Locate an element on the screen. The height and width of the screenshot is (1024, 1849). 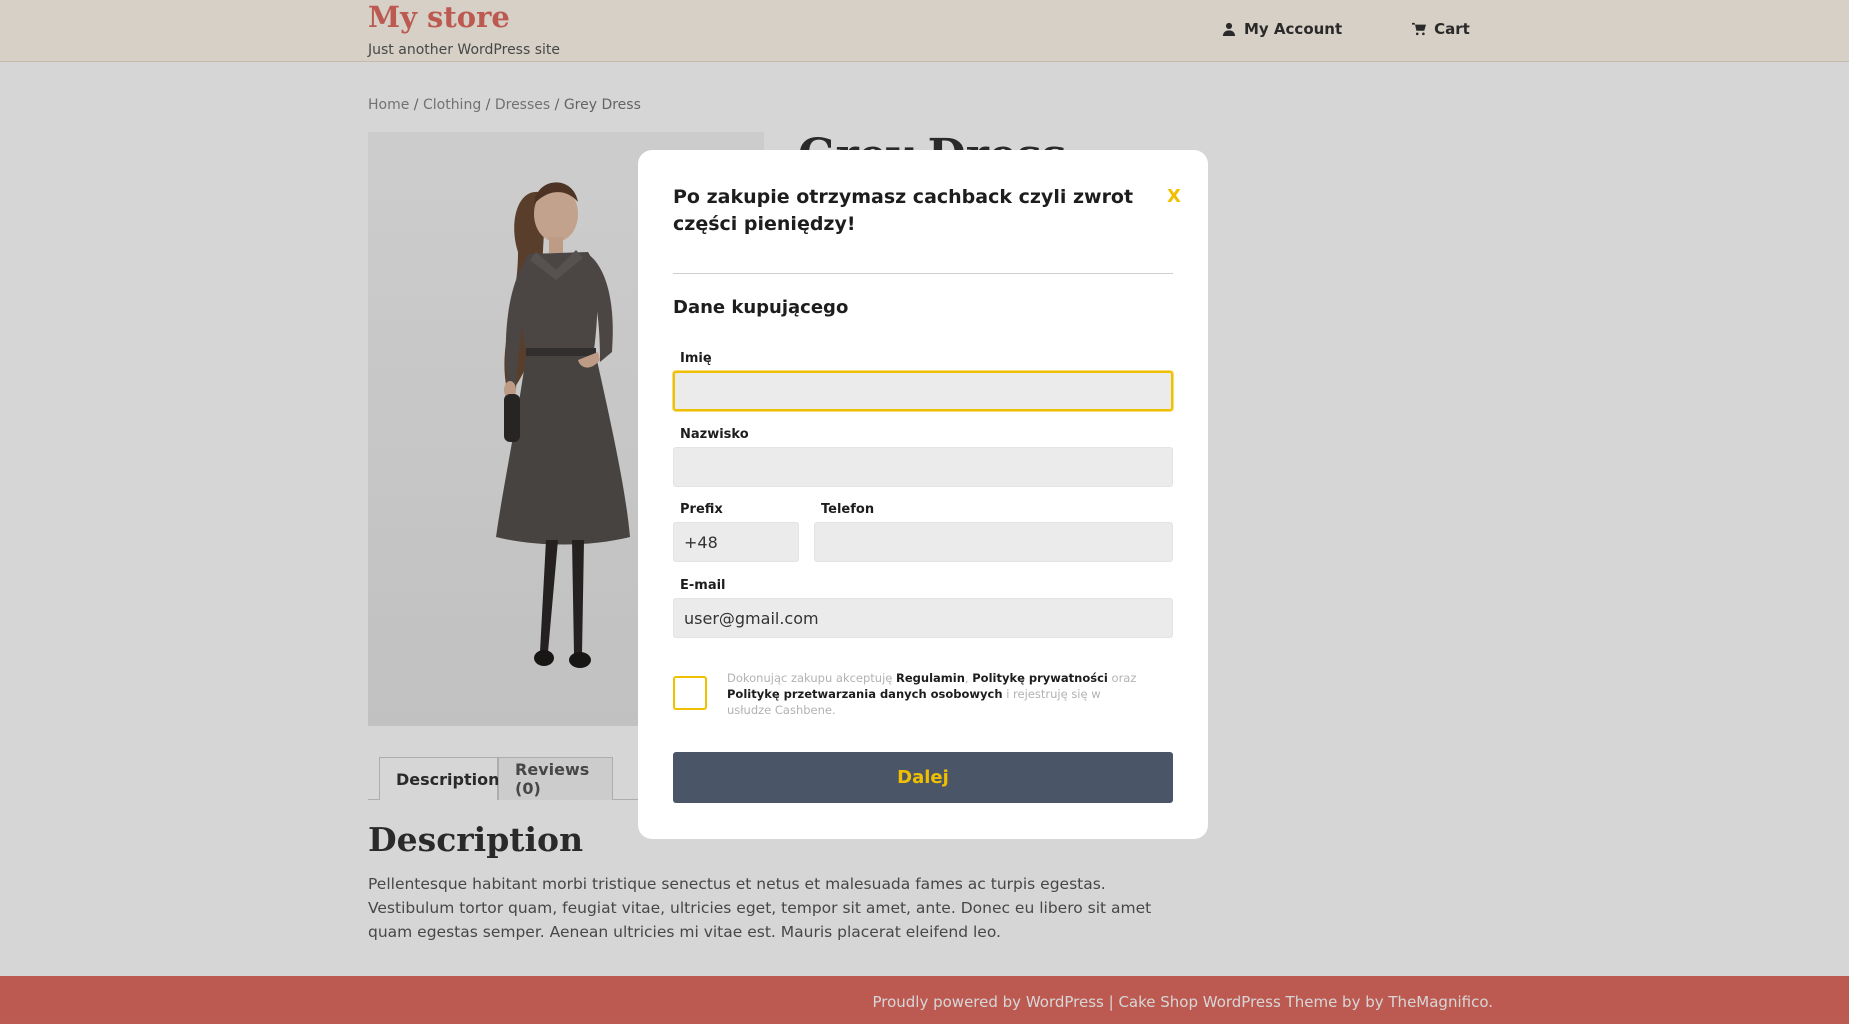
consent-text-part: Dokonując zakupu akceptuję is located at coordinates (812, 678).